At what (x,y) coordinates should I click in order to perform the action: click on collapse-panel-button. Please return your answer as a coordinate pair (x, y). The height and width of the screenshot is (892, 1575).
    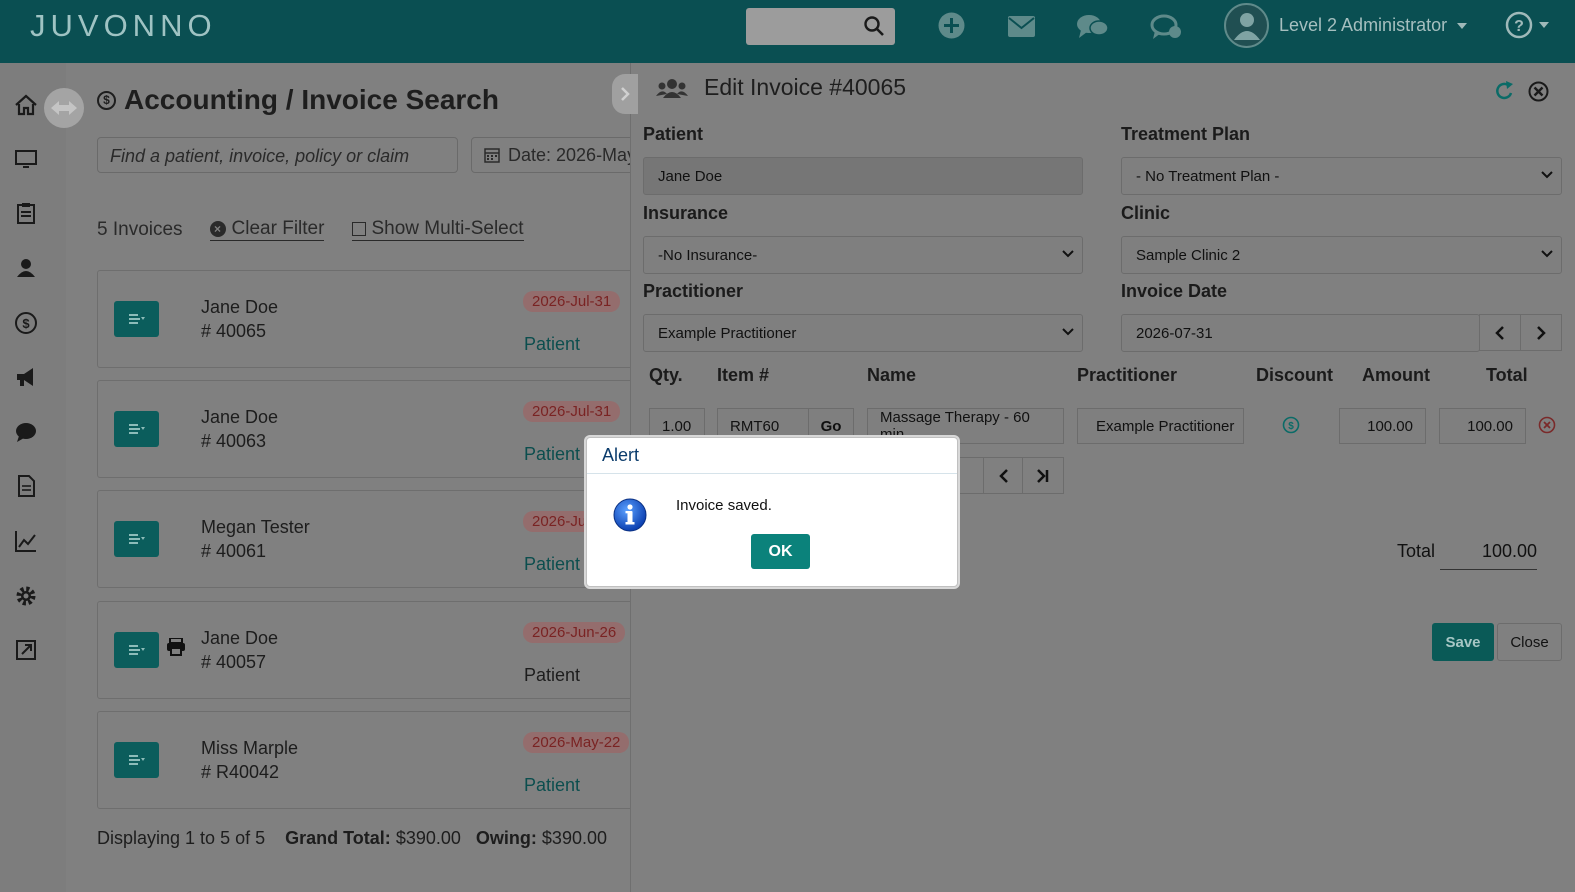
    Looking at the image, I should click on (625, 94).